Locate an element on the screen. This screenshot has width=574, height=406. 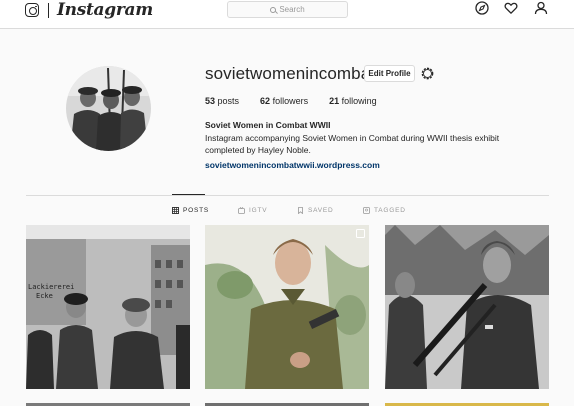
tab-igtv-label: IGTV is located at coordinates (258, 210).